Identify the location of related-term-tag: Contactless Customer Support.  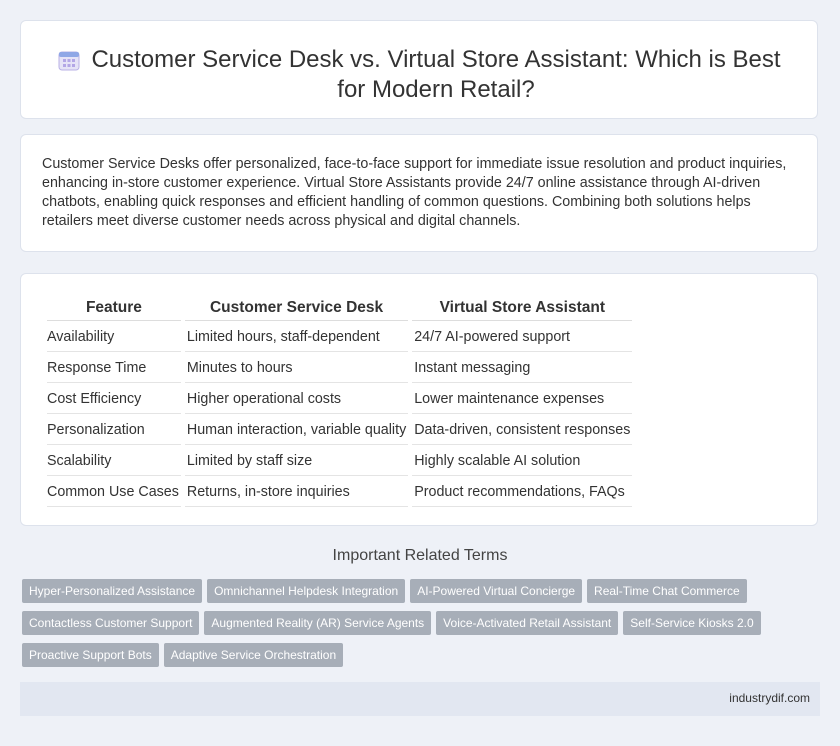
(111, 623).